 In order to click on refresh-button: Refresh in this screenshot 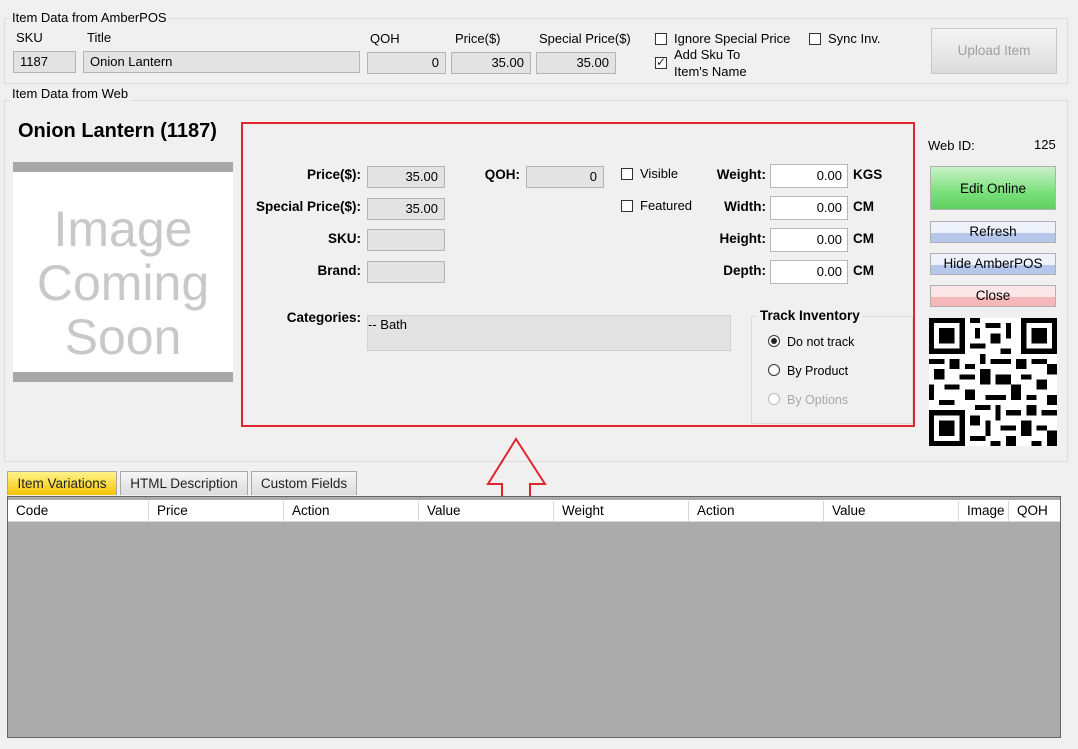, I will do `click(993, 232)`.